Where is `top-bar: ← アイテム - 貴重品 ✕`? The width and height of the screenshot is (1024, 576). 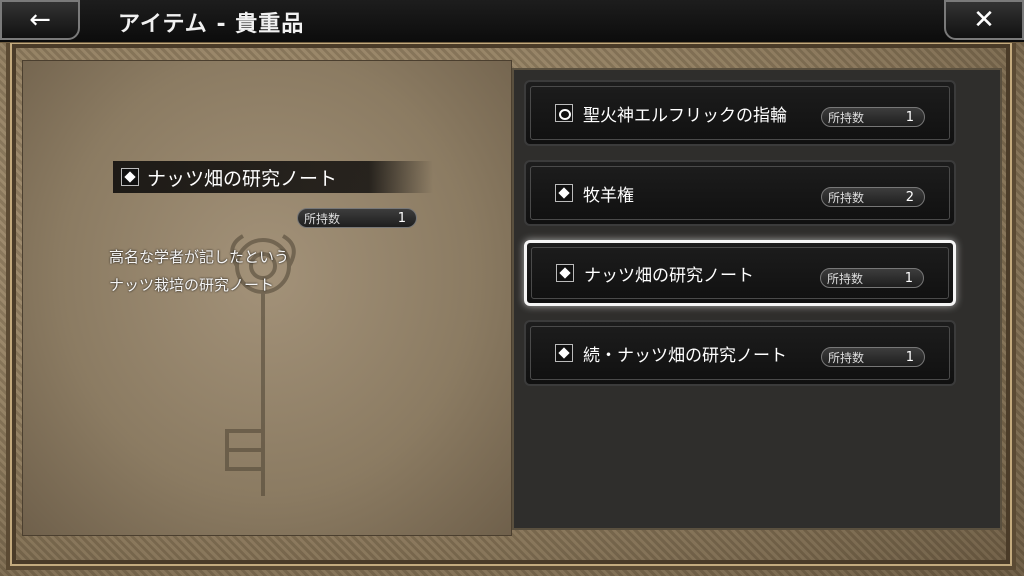
top-bar: ← アイテム - 貴重品 ✕ is located at coordinates (512, 21).